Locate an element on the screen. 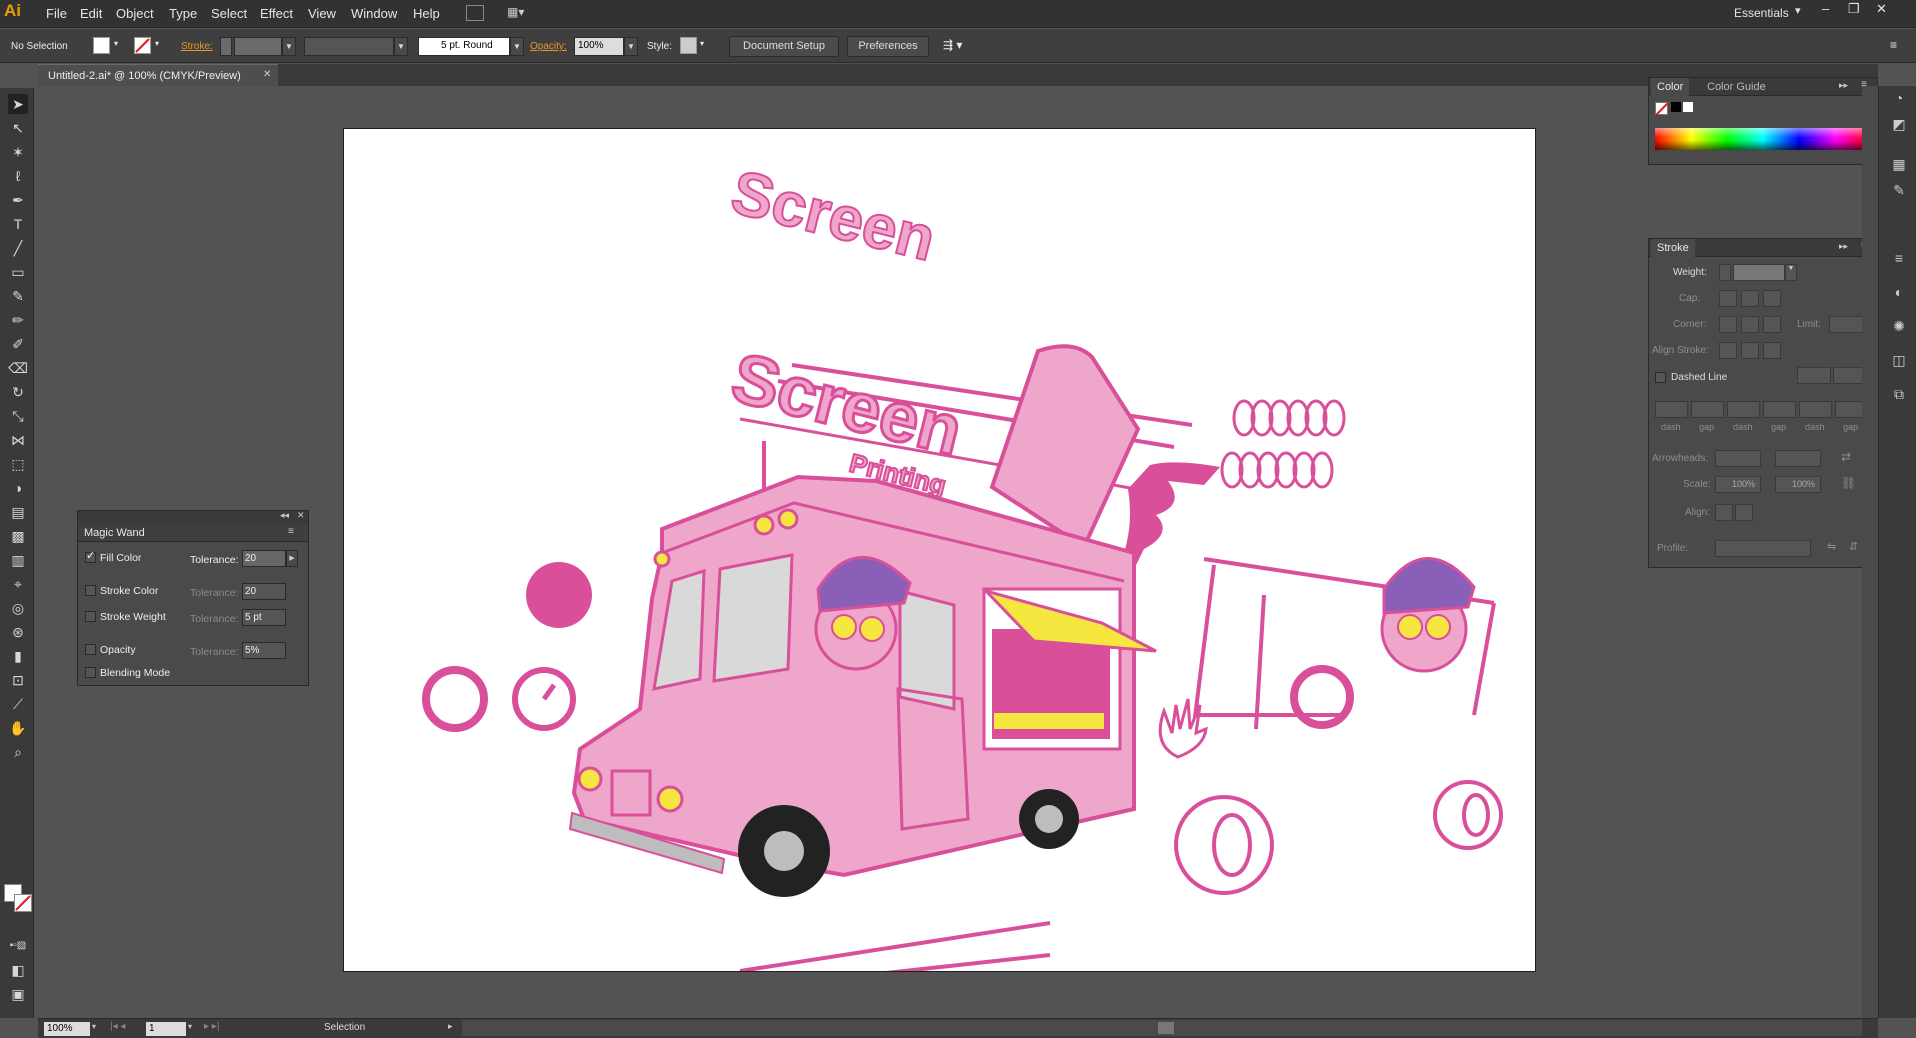 The height and width of the screenshot is (1038, 1916). perspective-grid-tool-icon: ▤ is located at coordinates (18, 512).